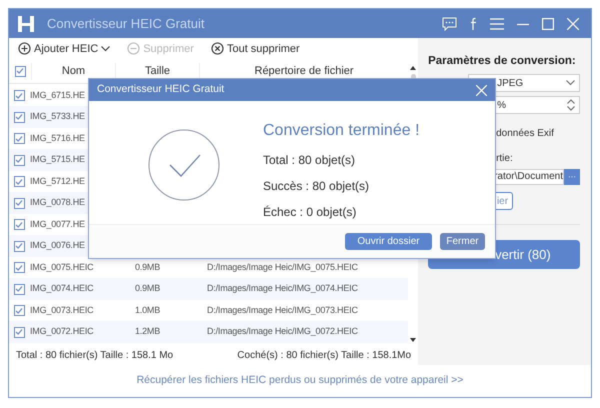 The width and height of the screenshot is (600, 408). What do you see at coordinates (502, 61) in the screenshot?
I see `settings-title: Paramètres de conversion:` at bounding box center [502, 61].